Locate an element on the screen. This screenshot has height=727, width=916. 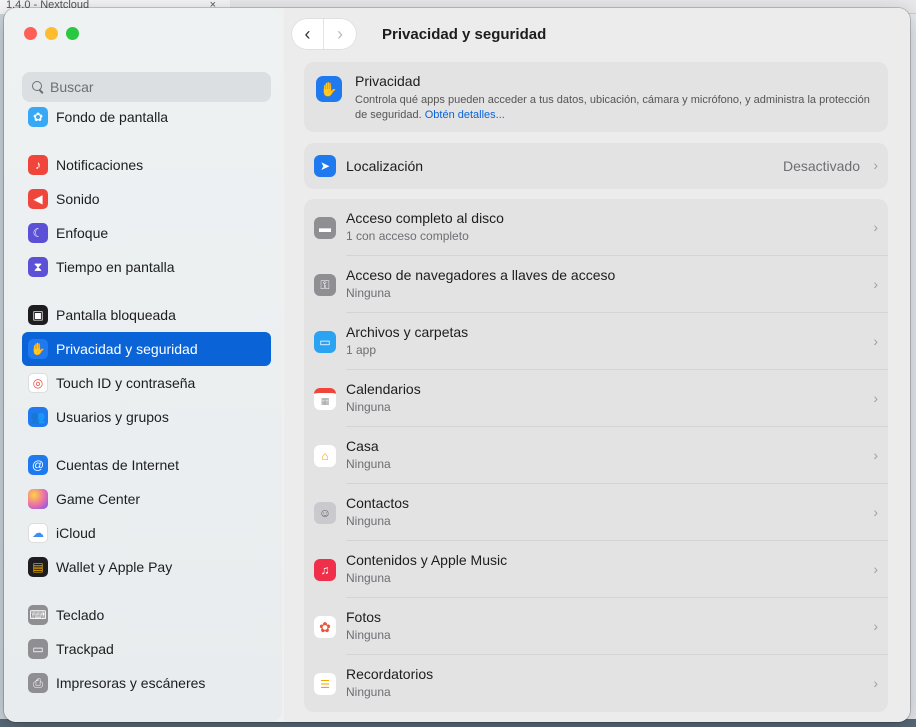
search-input: Buscar is located at coordinates (146, 87).